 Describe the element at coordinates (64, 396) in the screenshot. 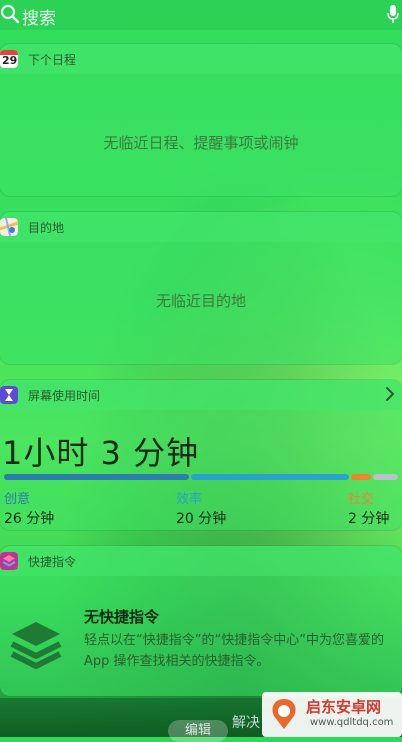

I see `widget-title: 屏幕使用时间` at that location.